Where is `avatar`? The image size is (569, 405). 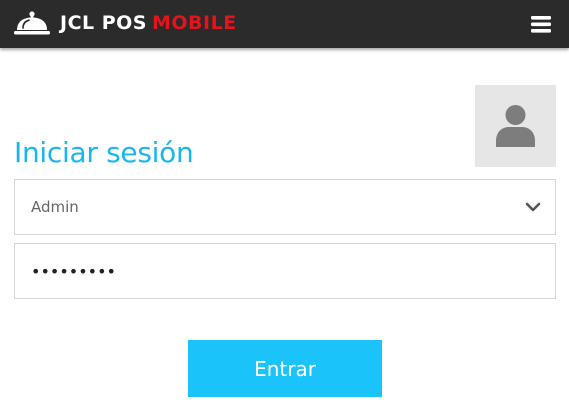
avatar is located at coordinates (515, 126).